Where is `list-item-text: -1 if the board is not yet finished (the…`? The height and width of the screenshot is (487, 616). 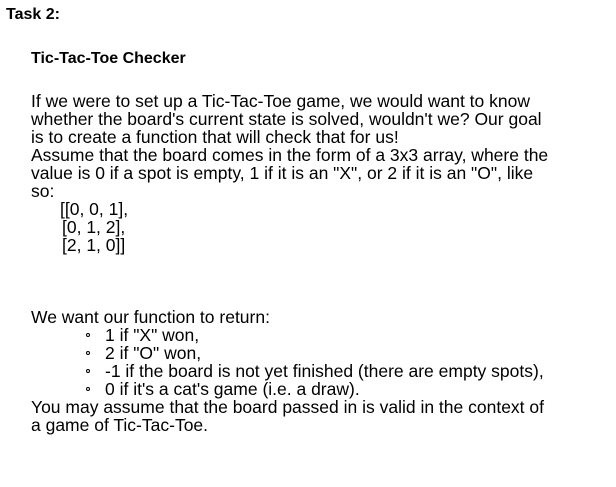
list-item-text: -1 if the board is not yet finished (the… is located at coordinates (324, 371).